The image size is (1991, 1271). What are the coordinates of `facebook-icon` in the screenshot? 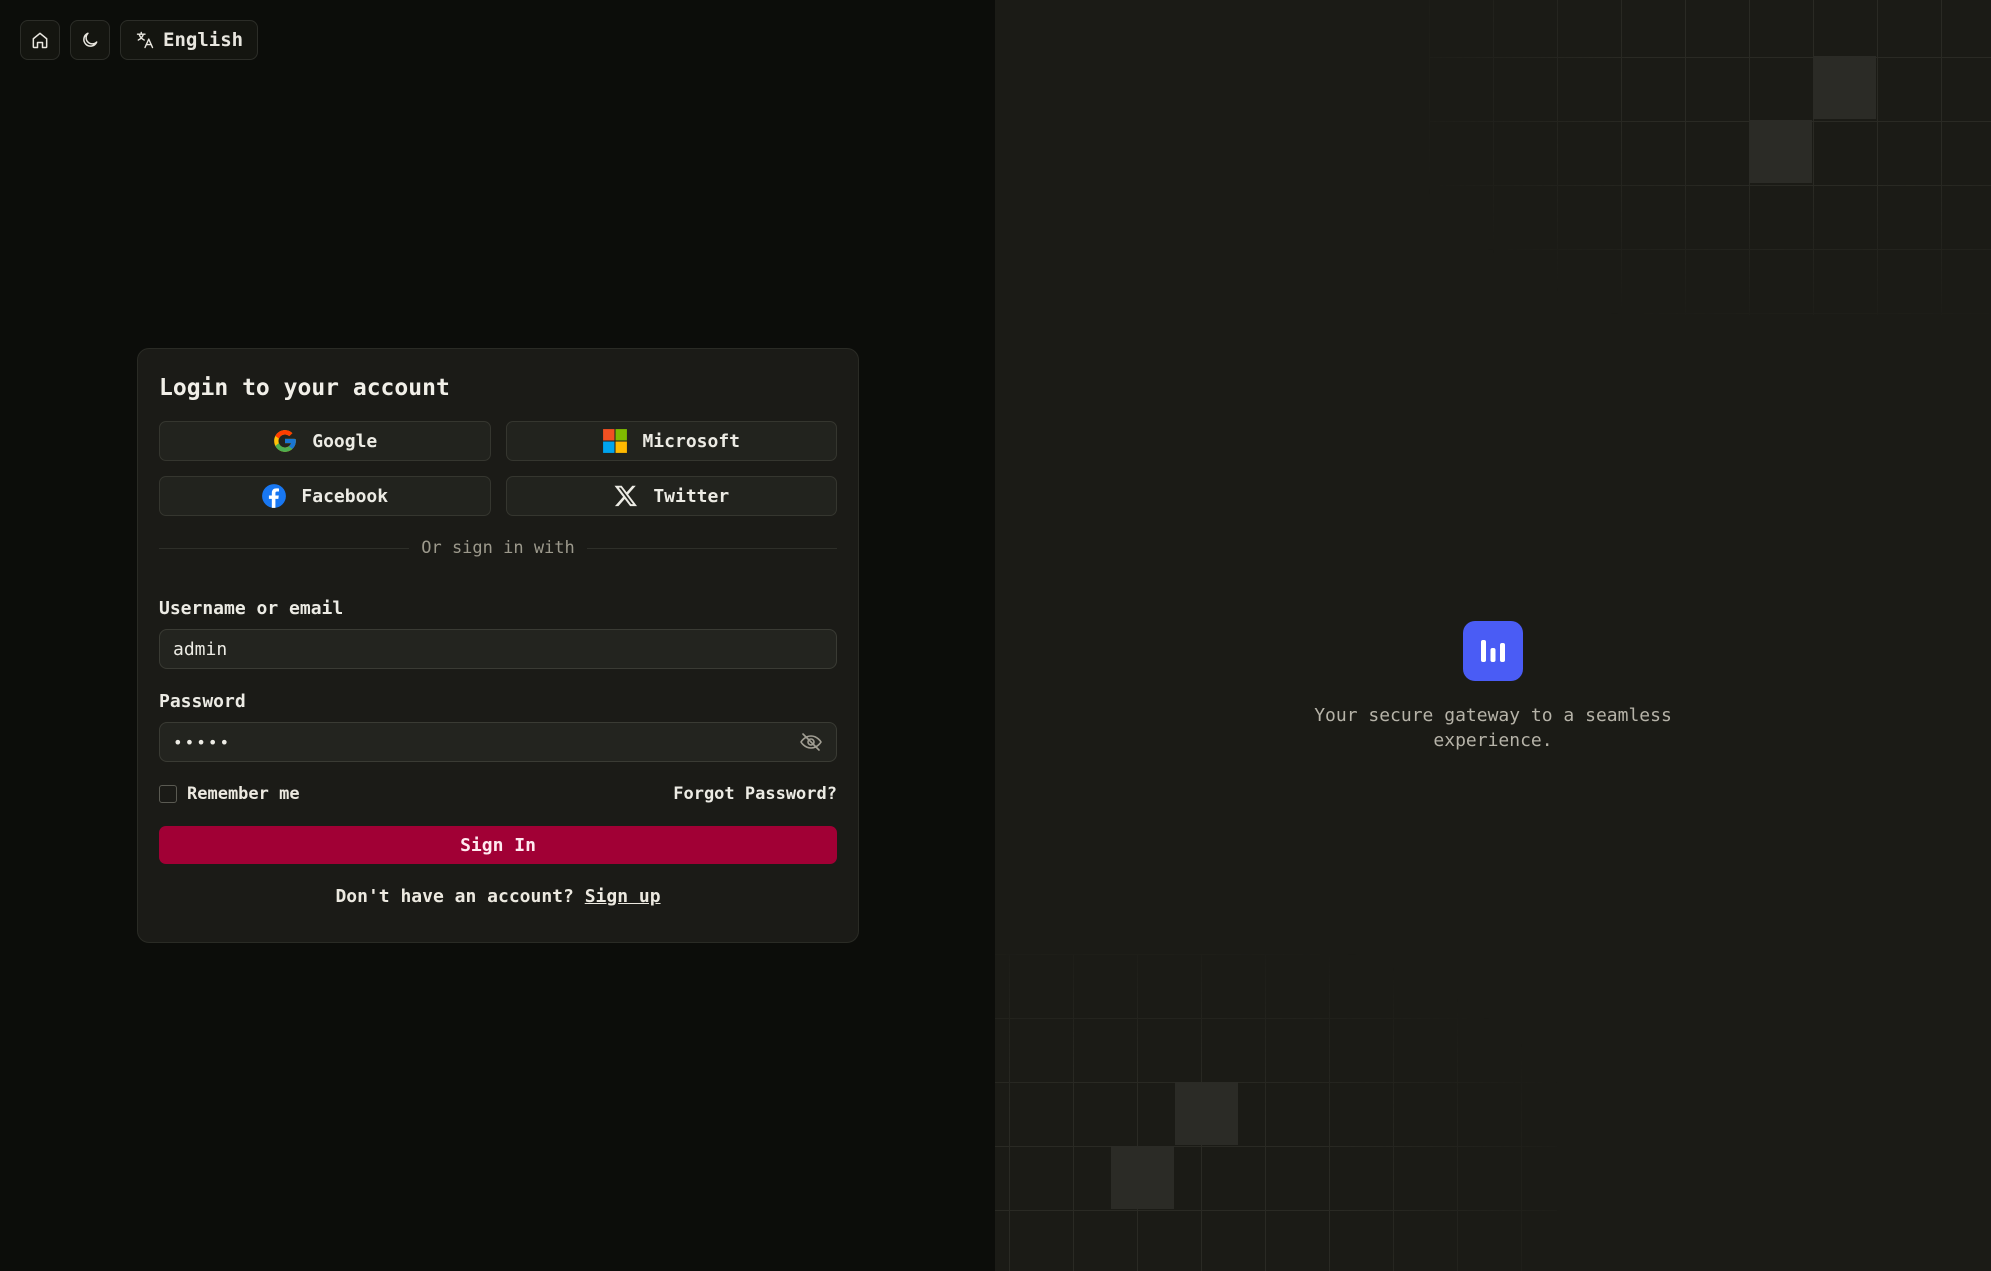 It's located at (274, 496).